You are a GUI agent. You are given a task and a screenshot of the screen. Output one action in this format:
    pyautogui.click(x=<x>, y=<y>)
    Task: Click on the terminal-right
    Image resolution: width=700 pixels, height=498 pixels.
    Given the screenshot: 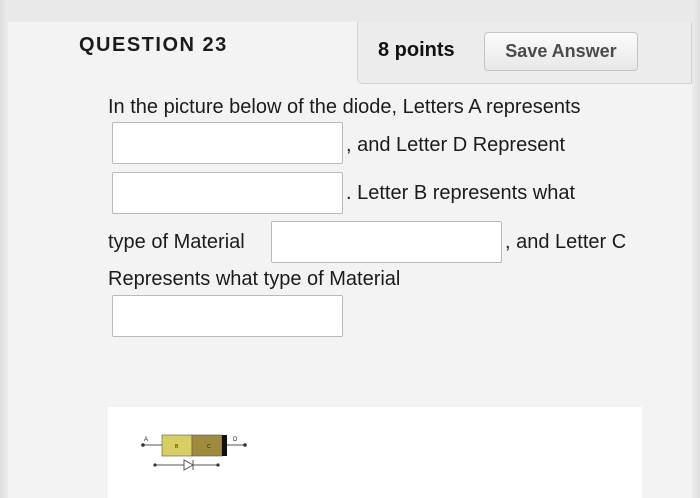 What is the action you would take?
    pyautogui.click(x=245, y=445)
    